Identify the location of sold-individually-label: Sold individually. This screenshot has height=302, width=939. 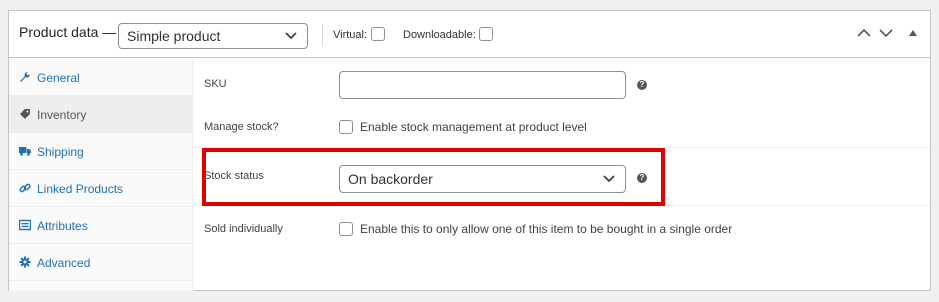
(243, 229).